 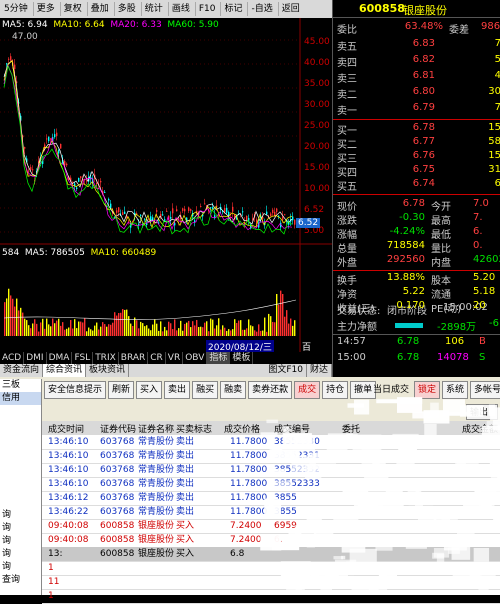 I want to click on y-tick-label: 20.00, so click(x=317, y=147).